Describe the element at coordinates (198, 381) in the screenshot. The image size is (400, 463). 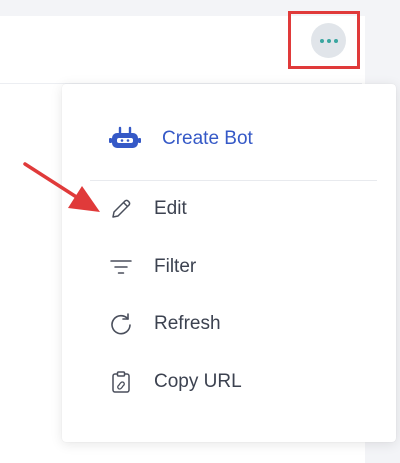
I see `menu-item-label: Copy URL` at that location.